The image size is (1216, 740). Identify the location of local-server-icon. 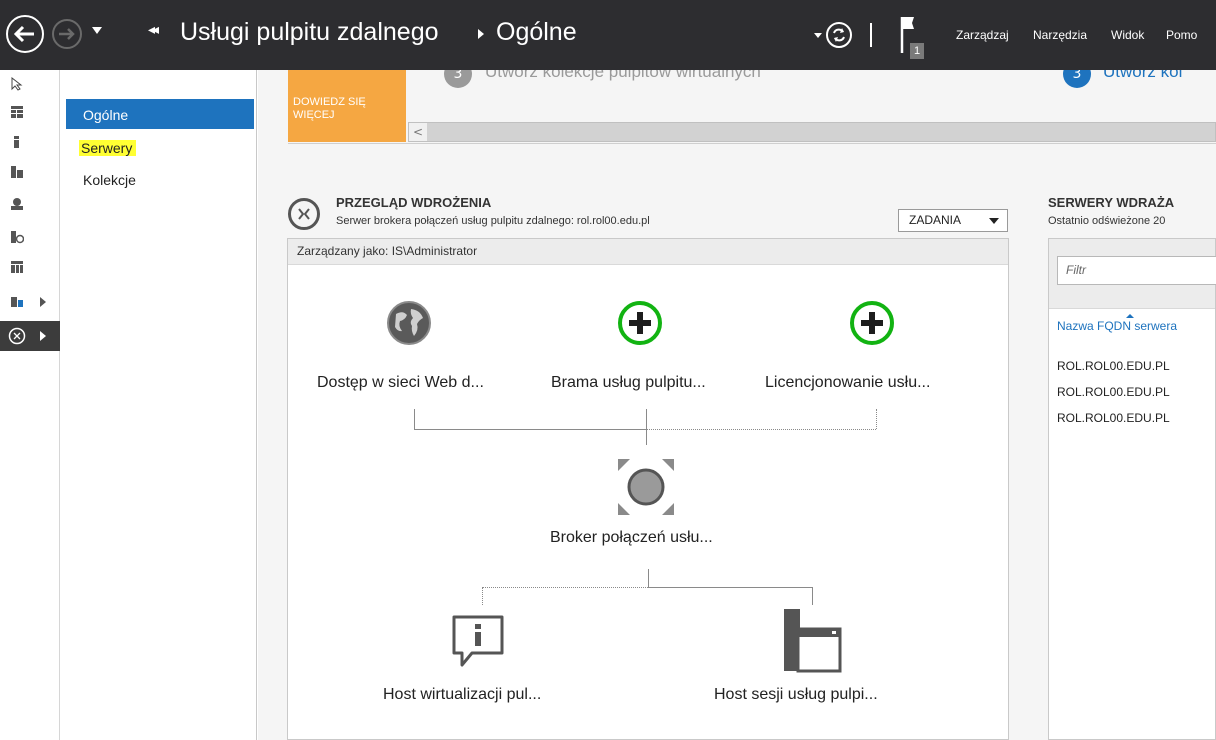
(17, 142).